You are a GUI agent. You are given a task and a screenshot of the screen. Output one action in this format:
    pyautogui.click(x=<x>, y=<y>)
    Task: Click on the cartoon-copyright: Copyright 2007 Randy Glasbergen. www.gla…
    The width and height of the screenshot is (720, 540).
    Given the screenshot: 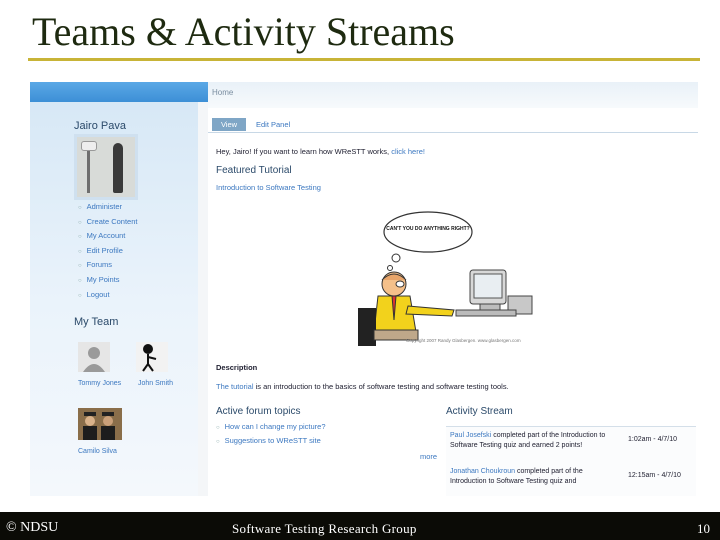 What is the action you would take?
    pyautogui.click(x=463, y=340)
    